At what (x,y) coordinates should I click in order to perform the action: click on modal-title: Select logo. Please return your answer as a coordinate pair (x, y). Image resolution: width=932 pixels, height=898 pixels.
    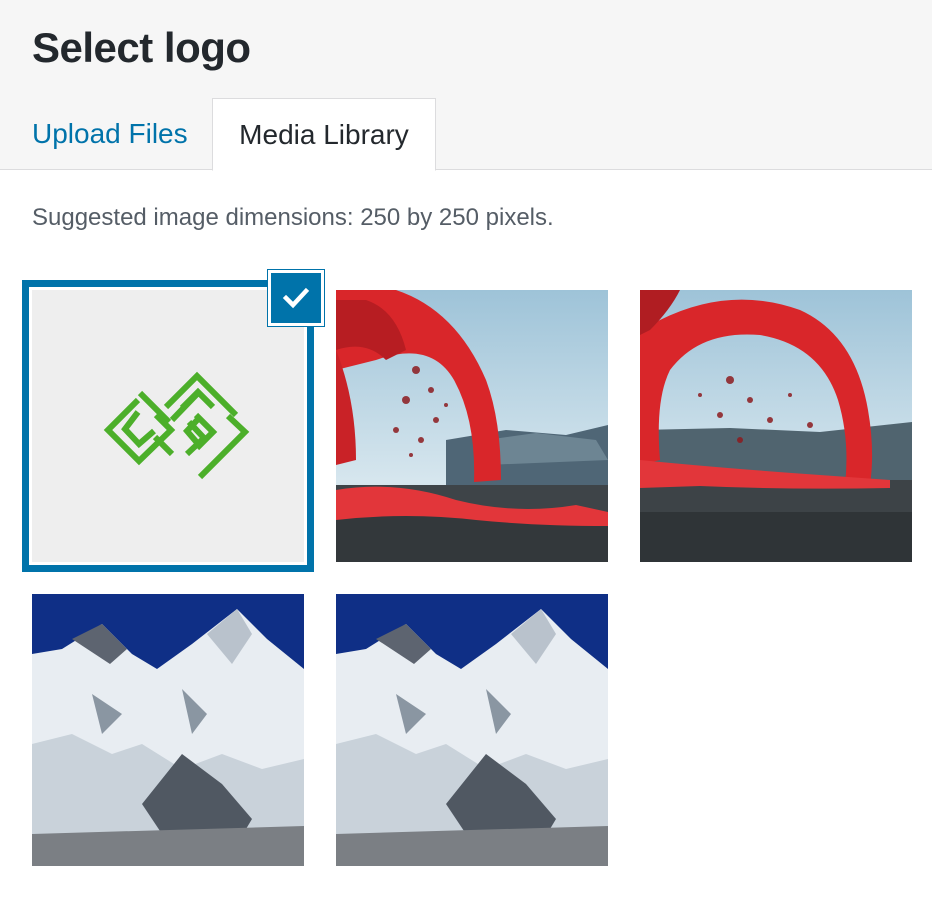
    Looking at the image, I should click on (141, 47).